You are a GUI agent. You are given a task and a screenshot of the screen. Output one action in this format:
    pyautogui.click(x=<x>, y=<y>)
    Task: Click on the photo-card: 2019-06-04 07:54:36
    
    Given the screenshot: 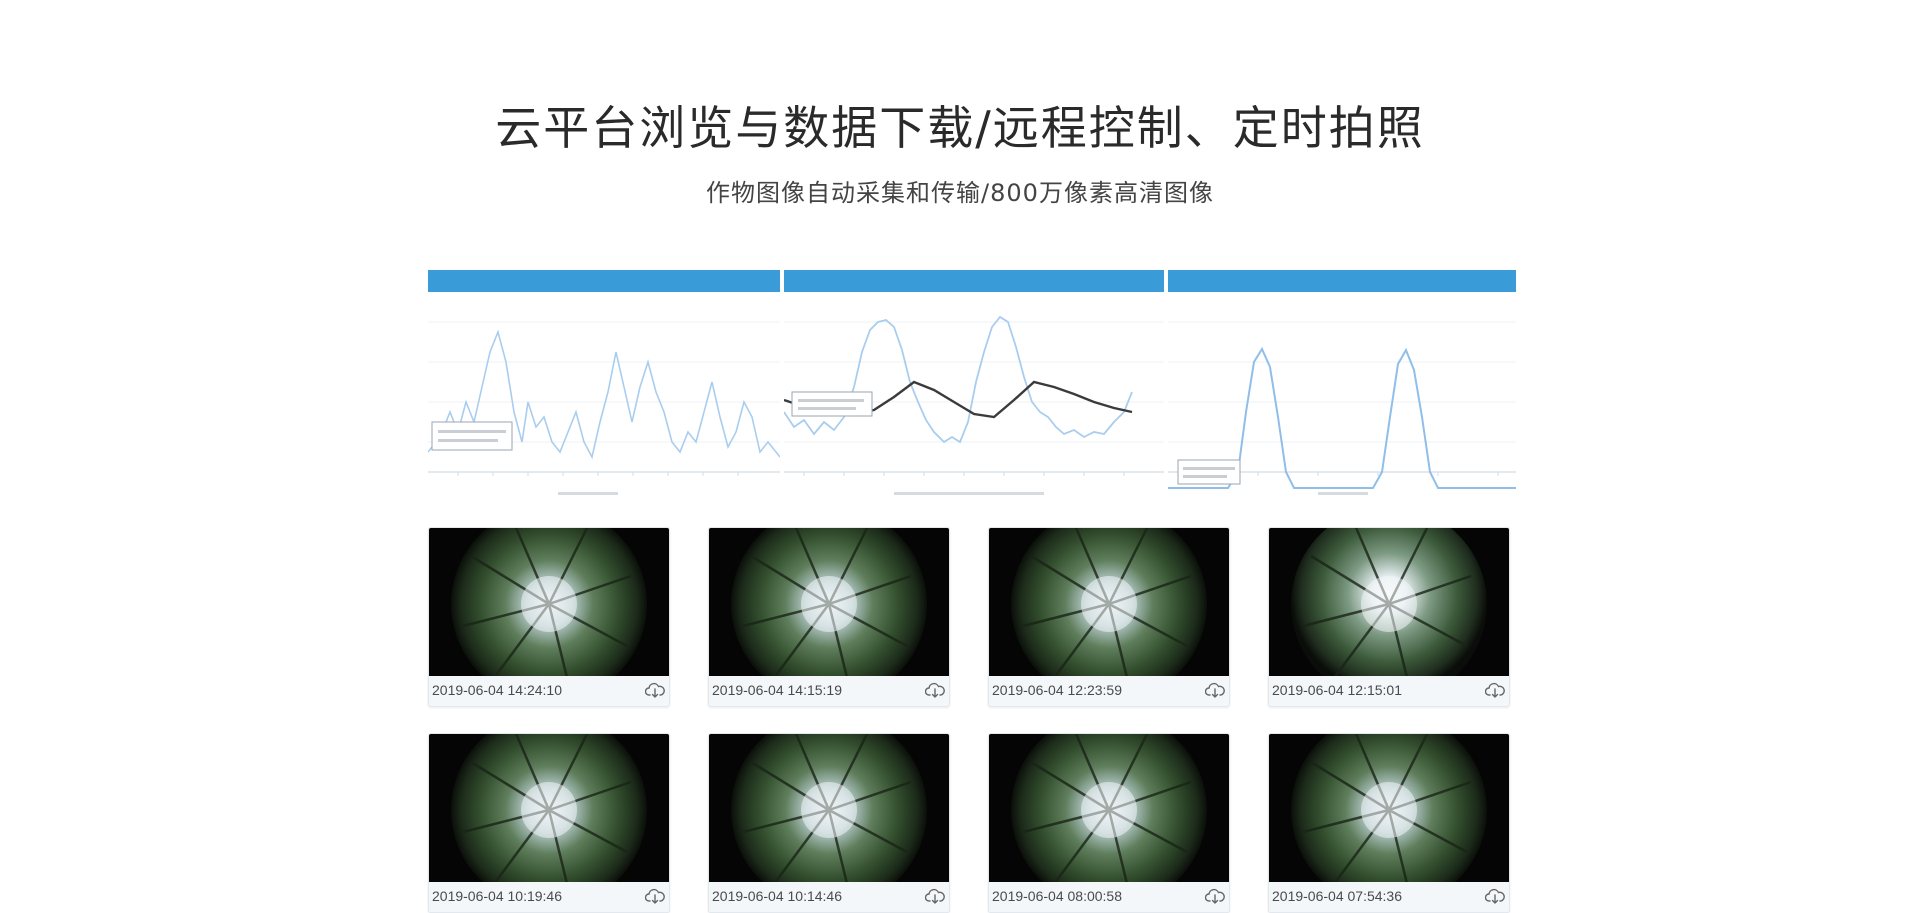 What is the action you would take?
    pyautogui.click(x=1389, y=823)
    